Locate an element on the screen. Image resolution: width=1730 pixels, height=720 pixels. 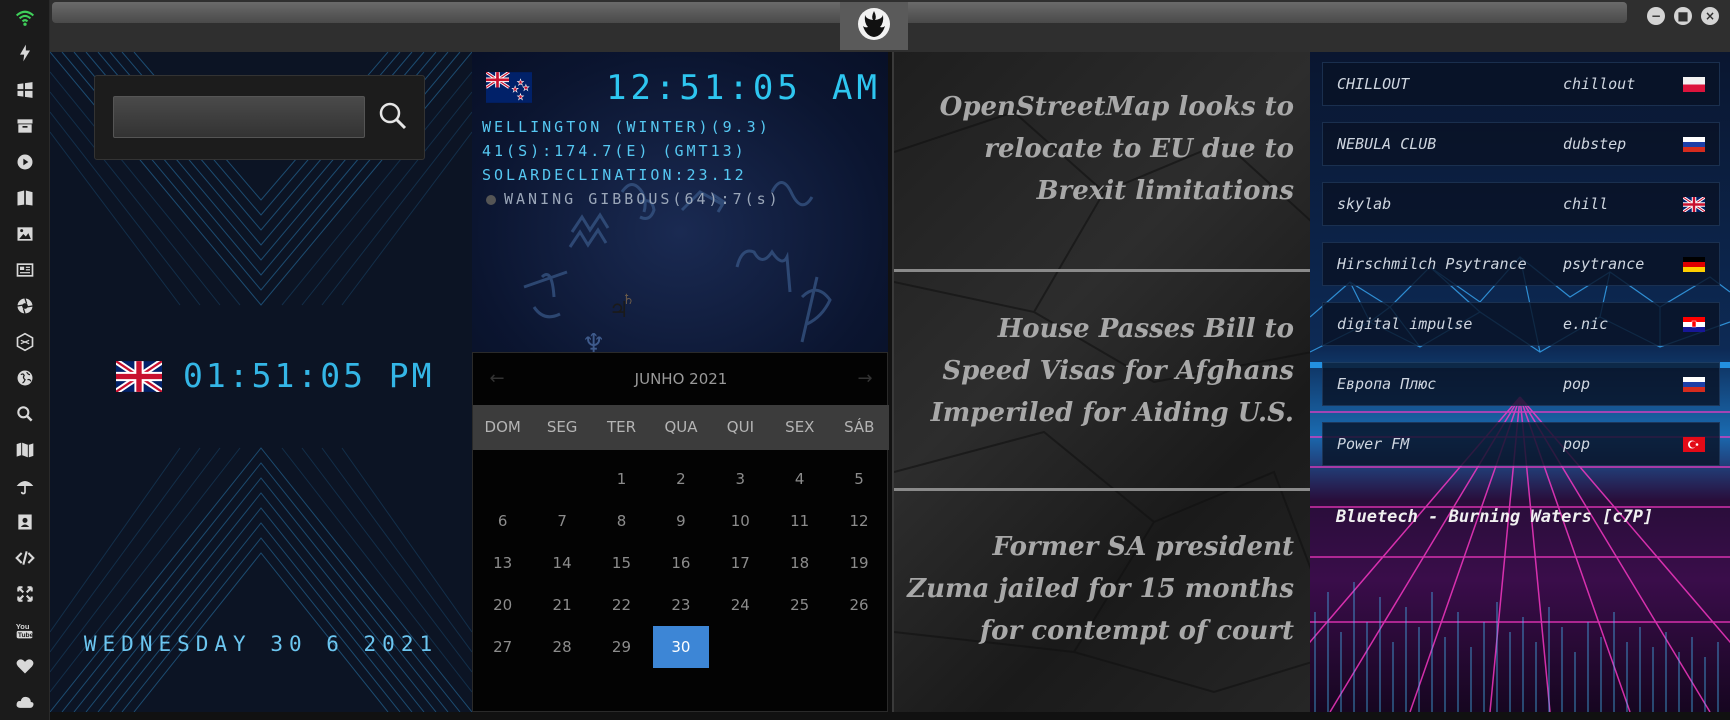
calendar-day: 14 is located at coordinates (561, 563).